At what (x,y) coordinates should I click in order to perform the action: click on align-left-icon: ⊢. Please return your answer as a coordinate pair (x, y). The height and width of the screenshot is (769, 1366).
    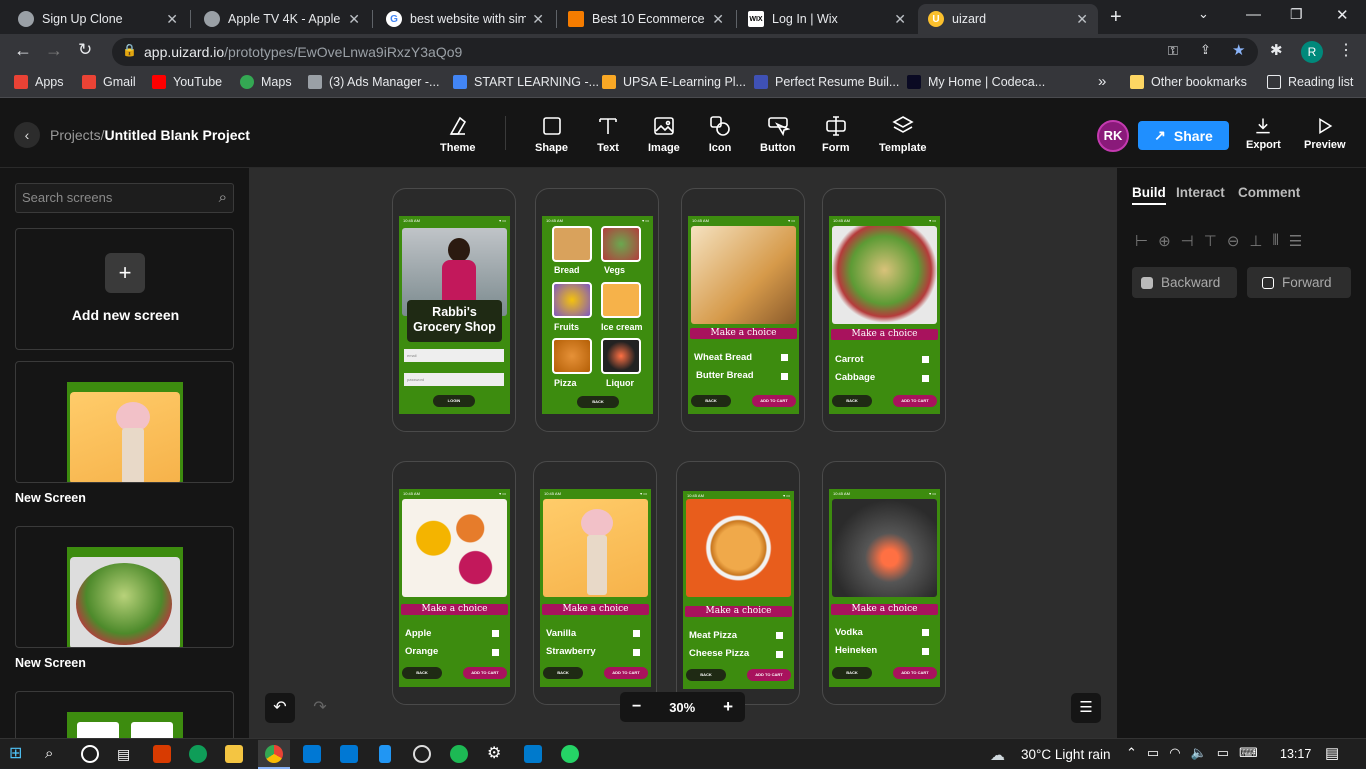
    Looking at the image, I should click on (1141, 241).